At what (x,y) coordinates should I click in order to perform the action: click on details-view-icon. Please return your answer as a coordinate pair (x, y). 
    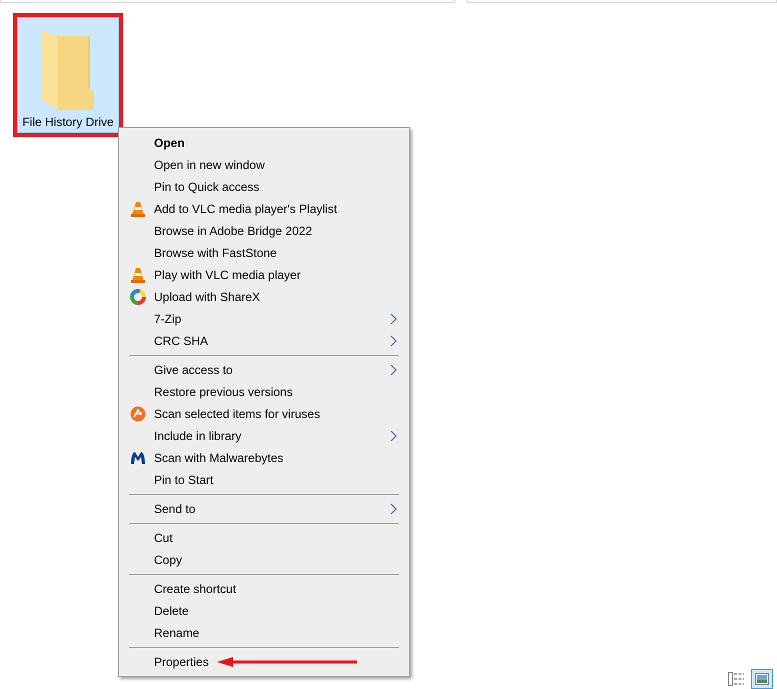
    Looking at the image, I should click on (736, 679).